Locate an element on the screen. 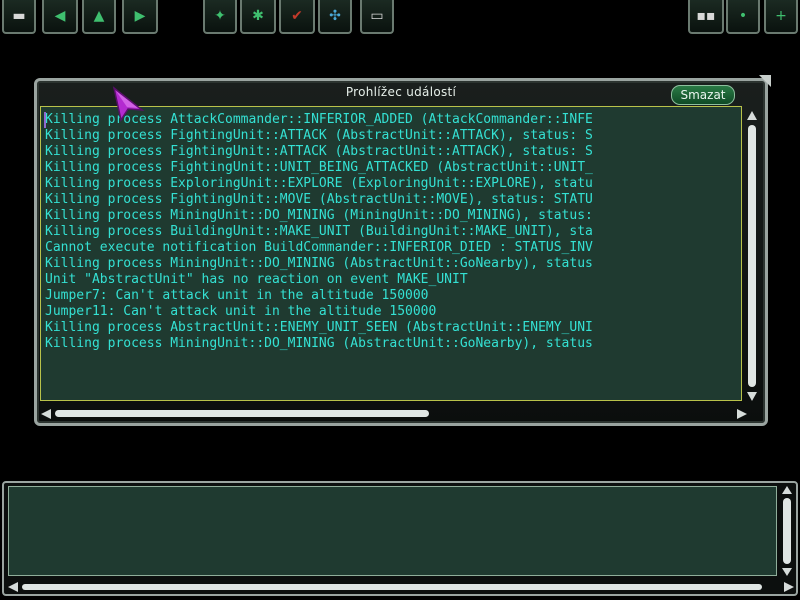 The width and height of the screenshot is (800, 600). unit-icon: ✦ is located at coordinates (220, 16).